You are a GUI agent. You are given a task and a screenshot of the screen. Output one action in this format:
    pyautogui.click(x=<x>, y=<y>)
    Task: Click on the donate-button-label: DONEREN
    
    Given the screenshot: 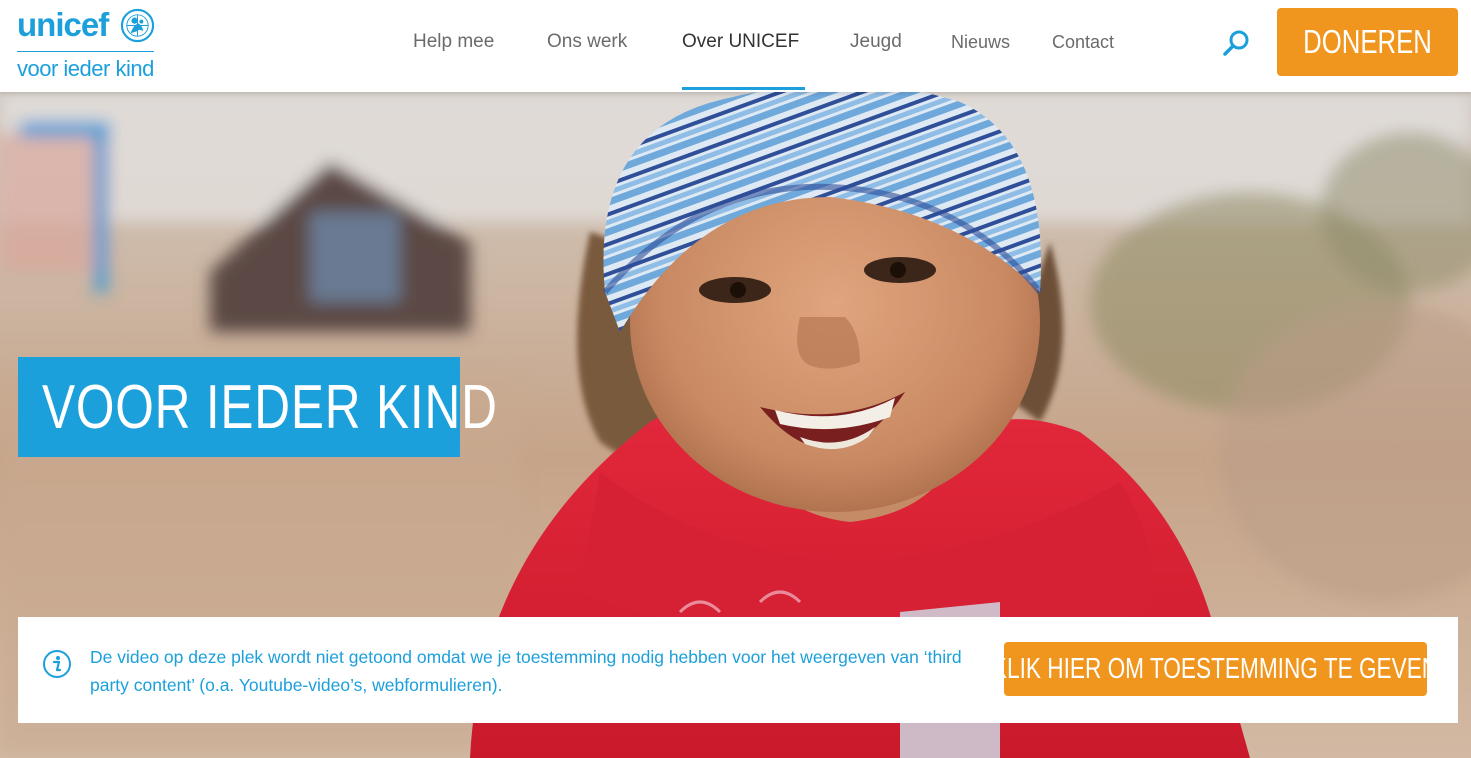 What is the action you would take?
    pyautogui.click(x=1367, y=41)
    